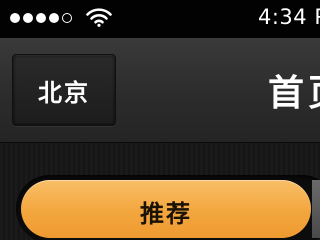 This screenshot has height=240, width=320. I want to click on city-button-label: 北京, so click(64, 92).